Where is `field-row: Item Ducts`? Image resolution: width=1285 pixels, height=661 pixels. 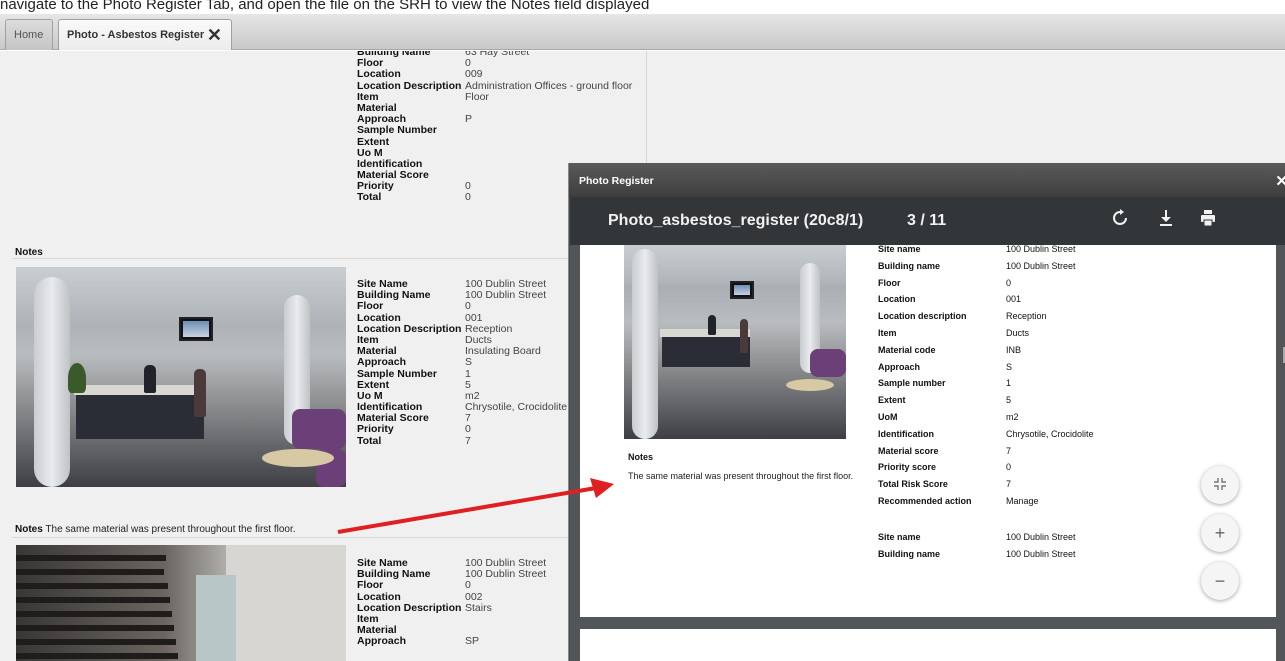 field-row: Item Ducts is located at coordinates (986, 336).